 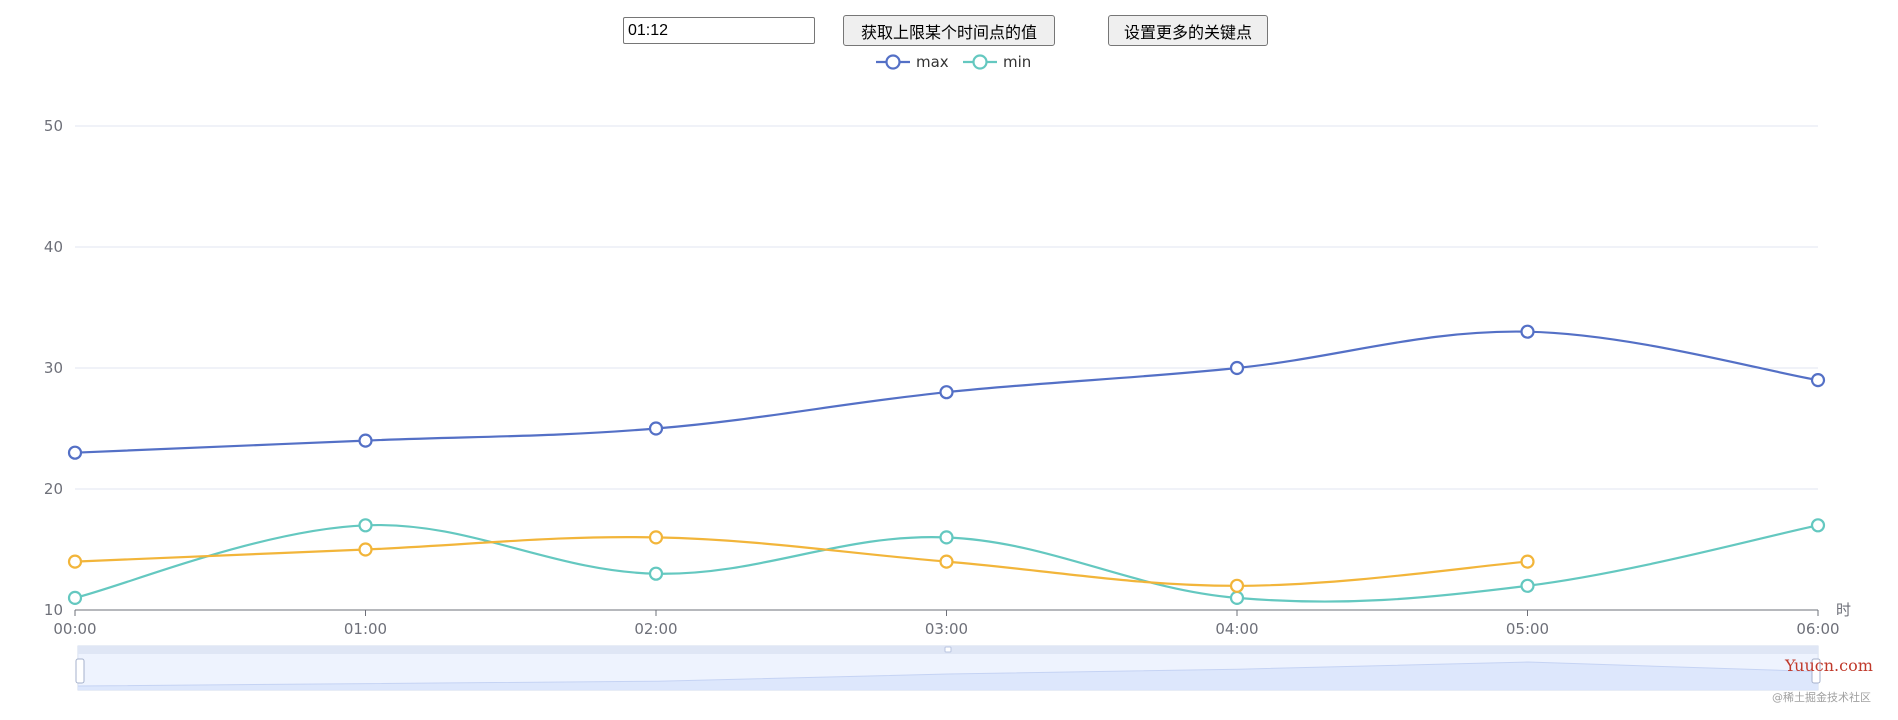 I want to click on data-zoom-slider, so click(x=948, y=668).